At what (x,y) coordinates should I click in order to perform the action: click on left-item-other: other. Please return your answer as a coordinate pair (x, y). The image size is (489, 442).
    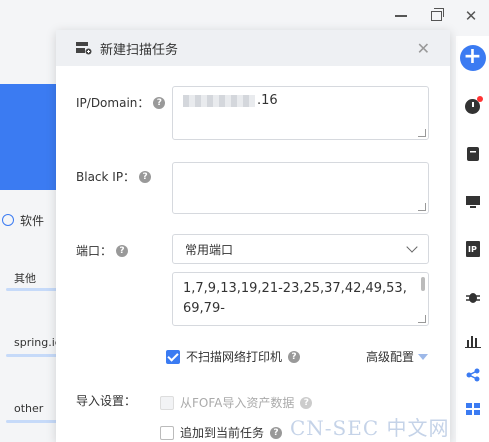
    Looking at the image, I should click on (28, 408).